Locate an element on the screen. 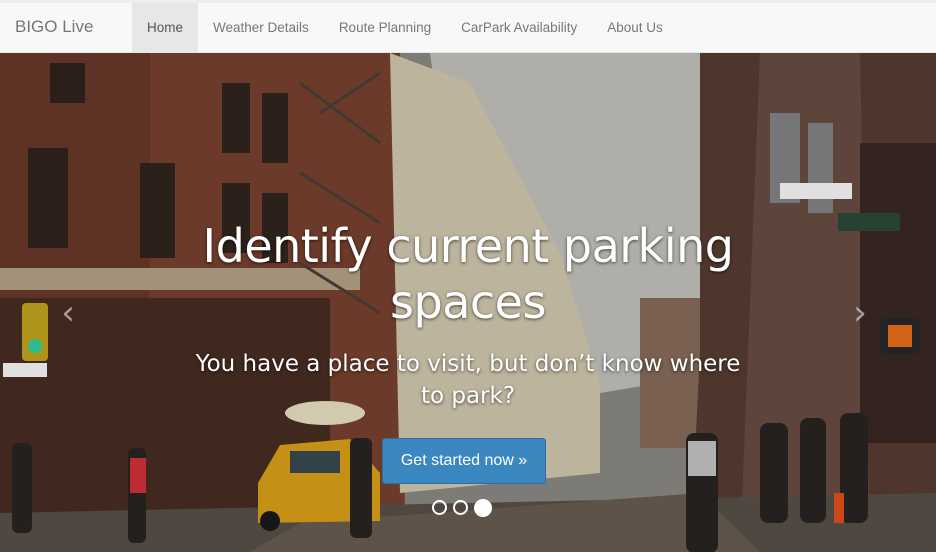  brand-link: BIGO Live is located at coordinates (54, 27).